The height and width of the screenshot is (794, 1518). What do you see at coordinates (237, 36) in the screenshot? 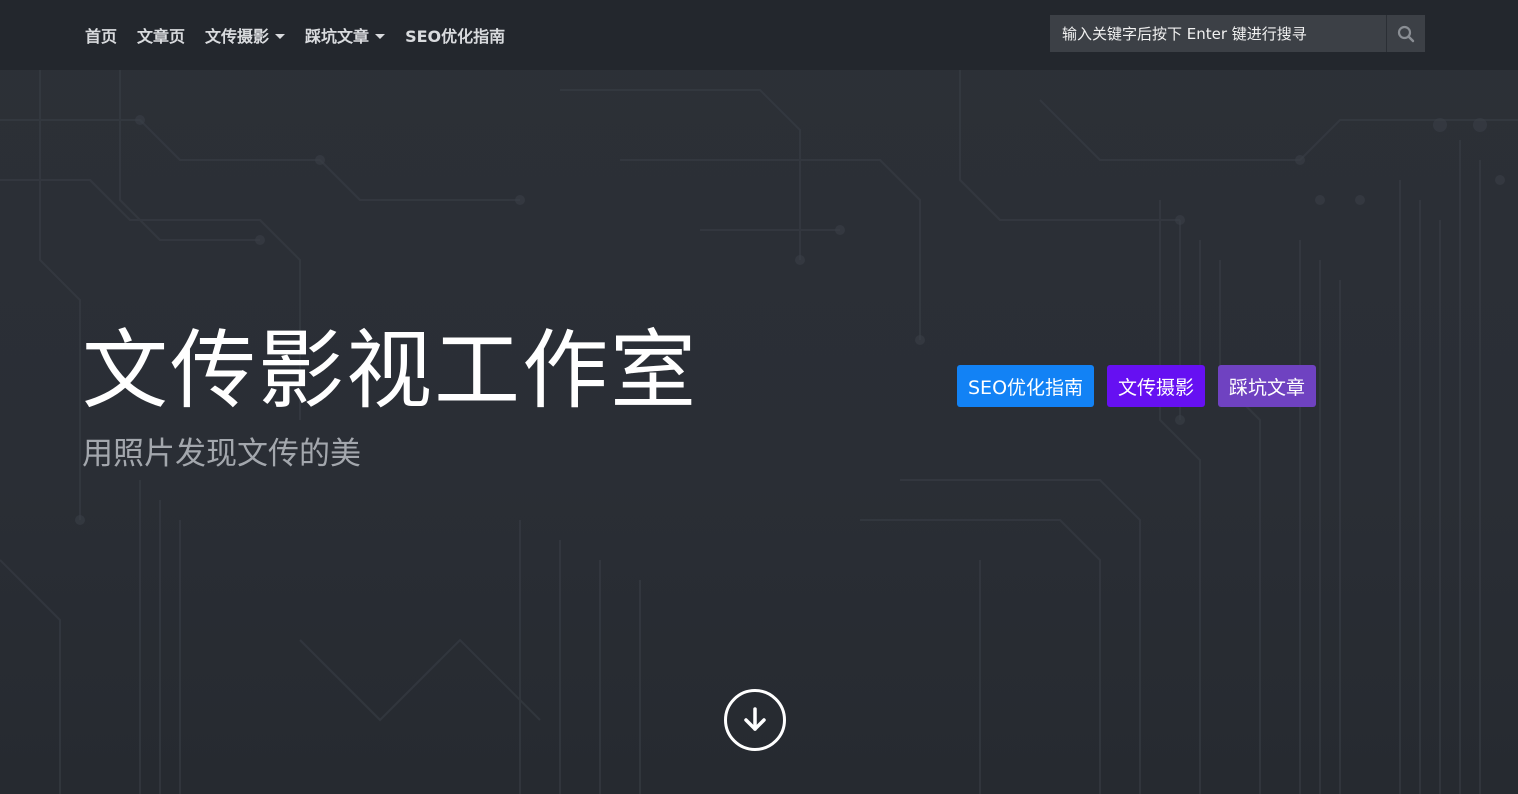
I see `nav-item-label: 文传摄影` at bounding box center [237, 36].